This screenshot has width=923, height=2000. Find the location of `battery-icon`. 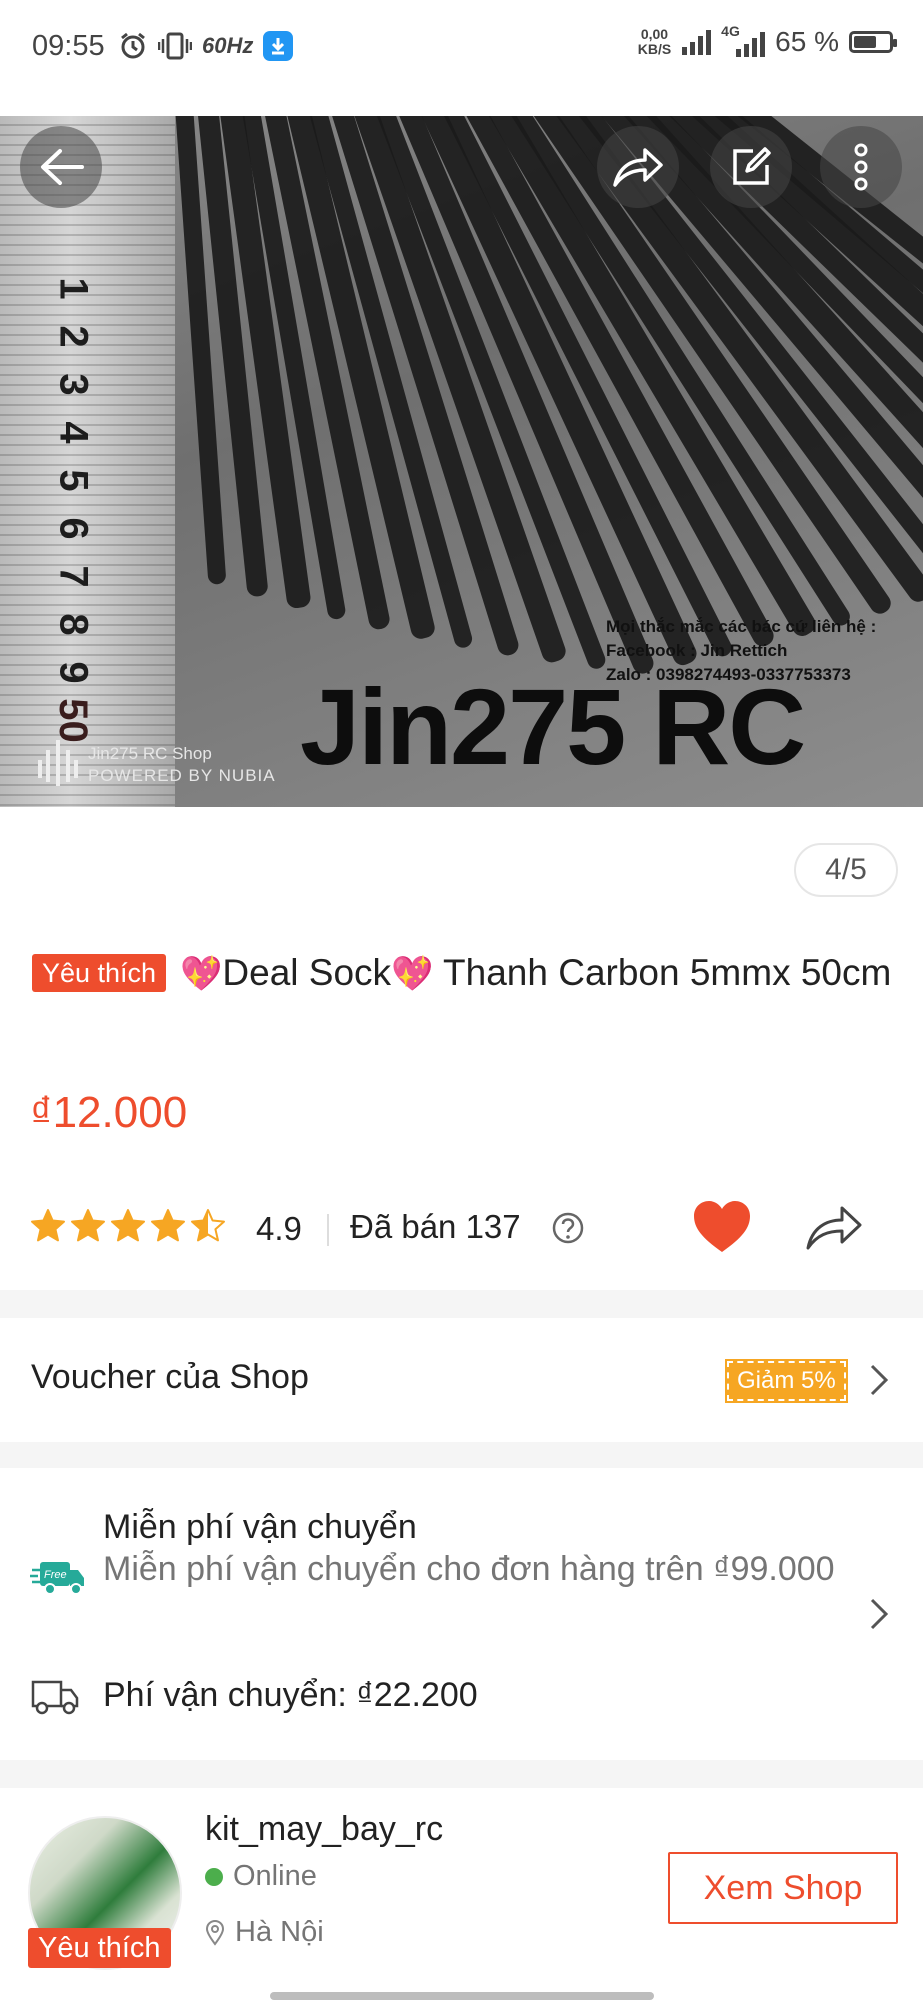

battery-icon is located at coordinates (873, 42).